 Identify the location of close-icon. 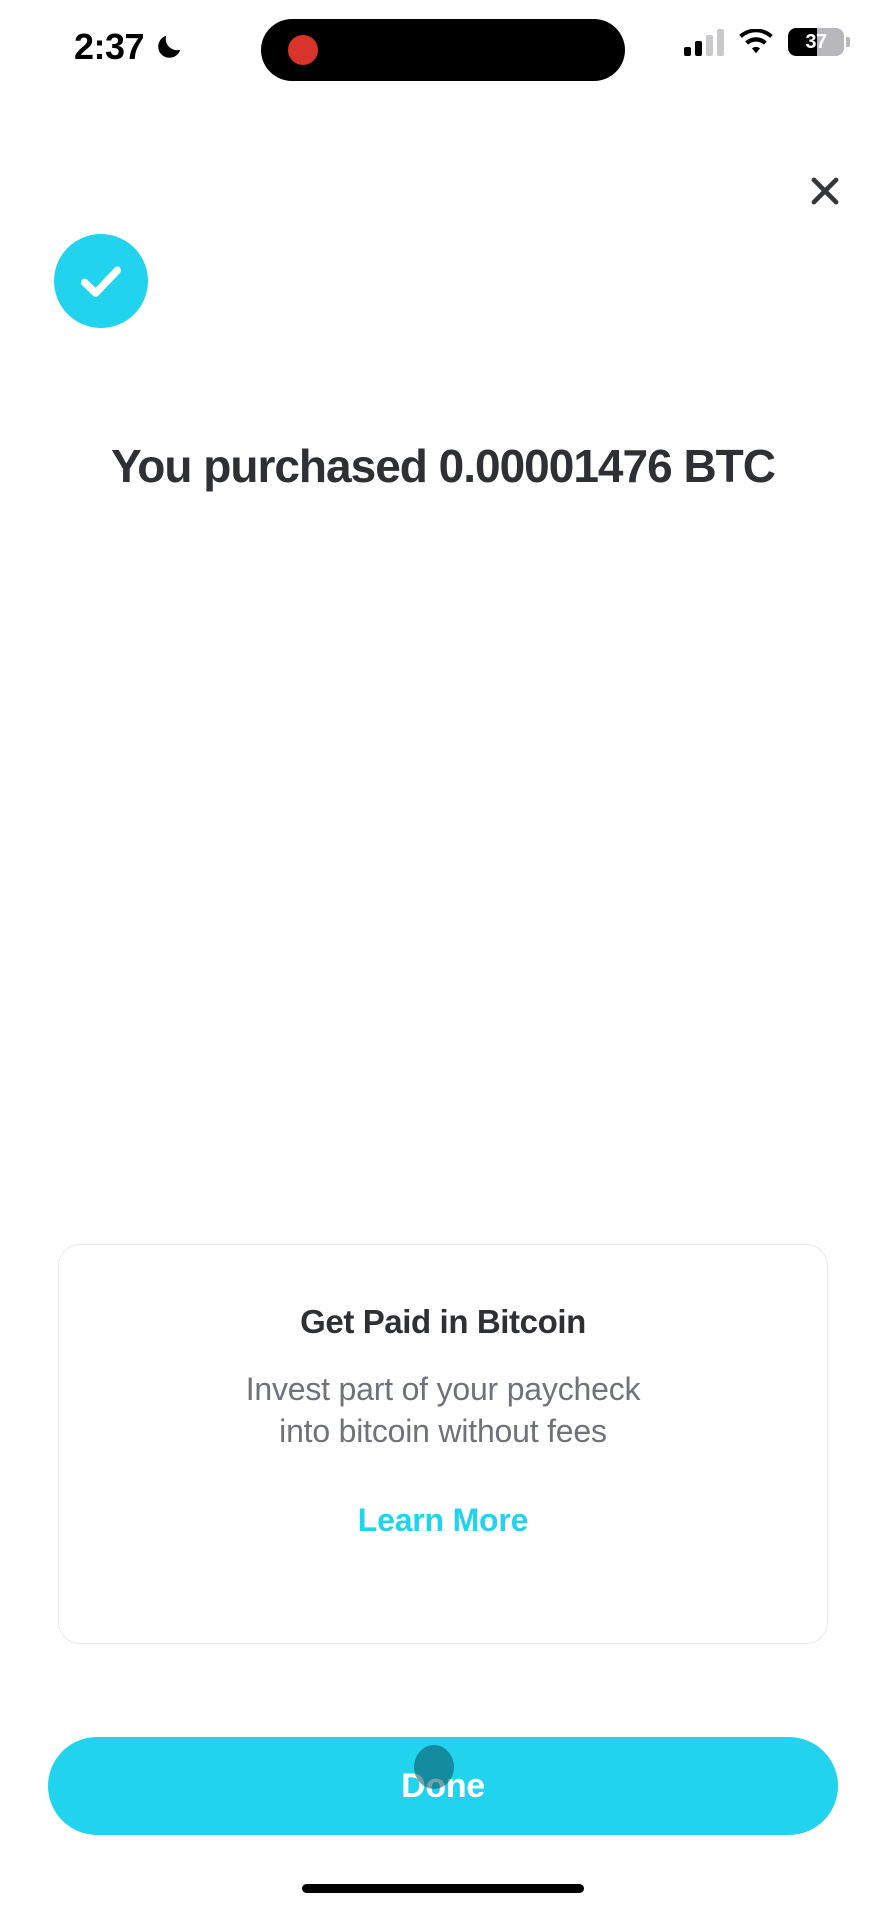
(825, 191).